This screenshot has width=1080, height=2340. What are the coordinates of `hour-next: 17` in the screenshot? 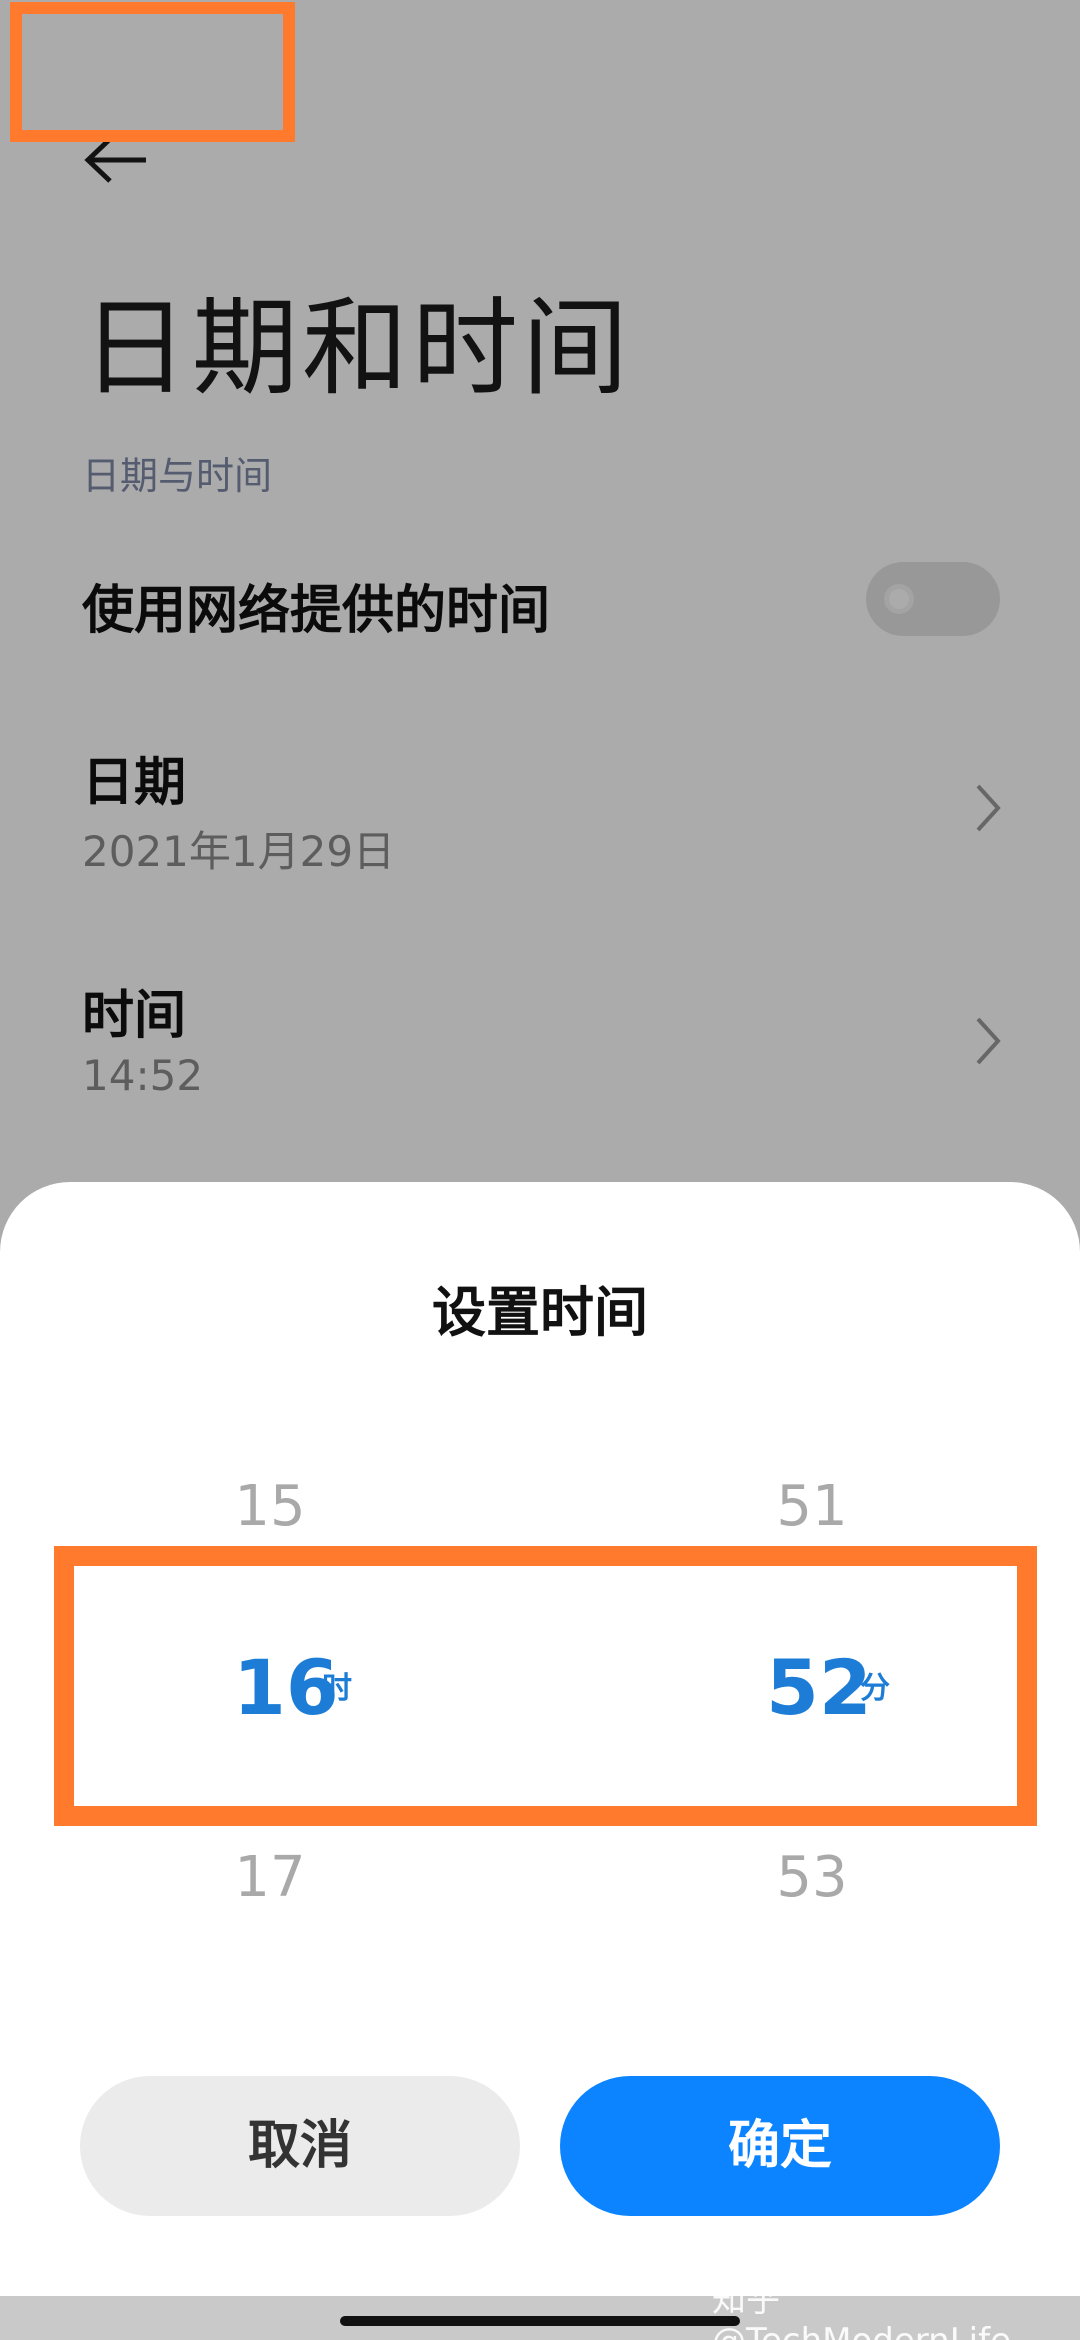 It's located at (270, 1877).